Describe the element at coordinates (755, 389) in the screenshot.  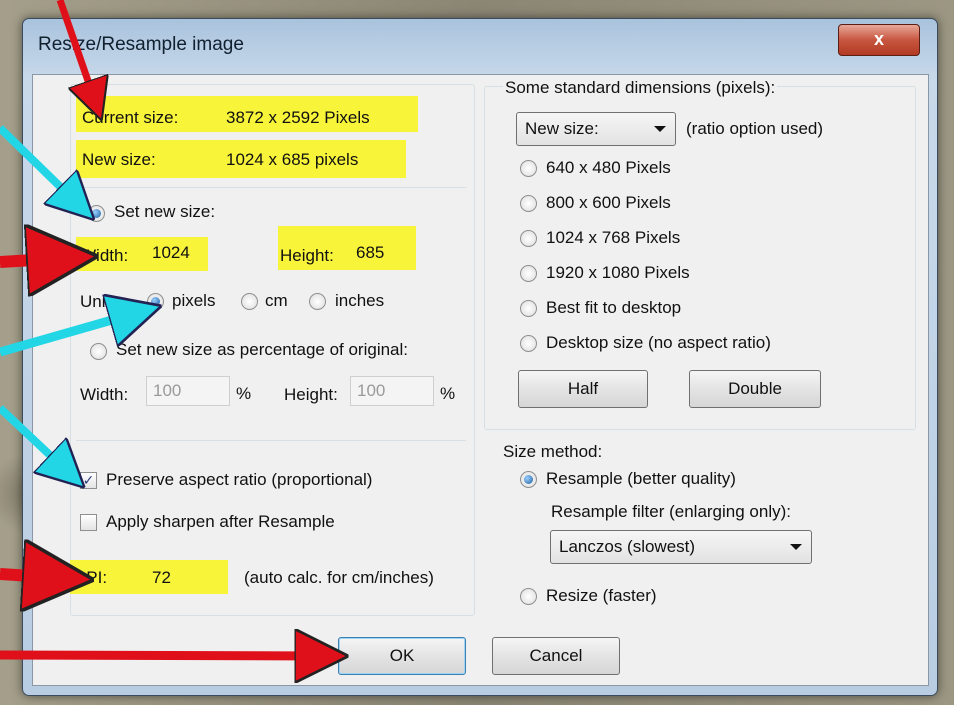
I see `double-button: Double` at that location.